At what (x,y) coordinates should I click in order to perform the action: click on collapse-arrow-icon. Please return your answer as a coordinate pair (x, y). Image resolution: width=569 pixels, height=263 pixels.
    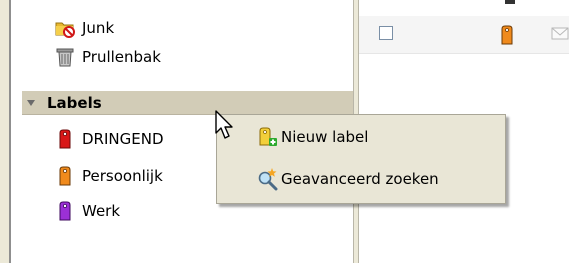
    Looking at the image, I should click on (31, 102).